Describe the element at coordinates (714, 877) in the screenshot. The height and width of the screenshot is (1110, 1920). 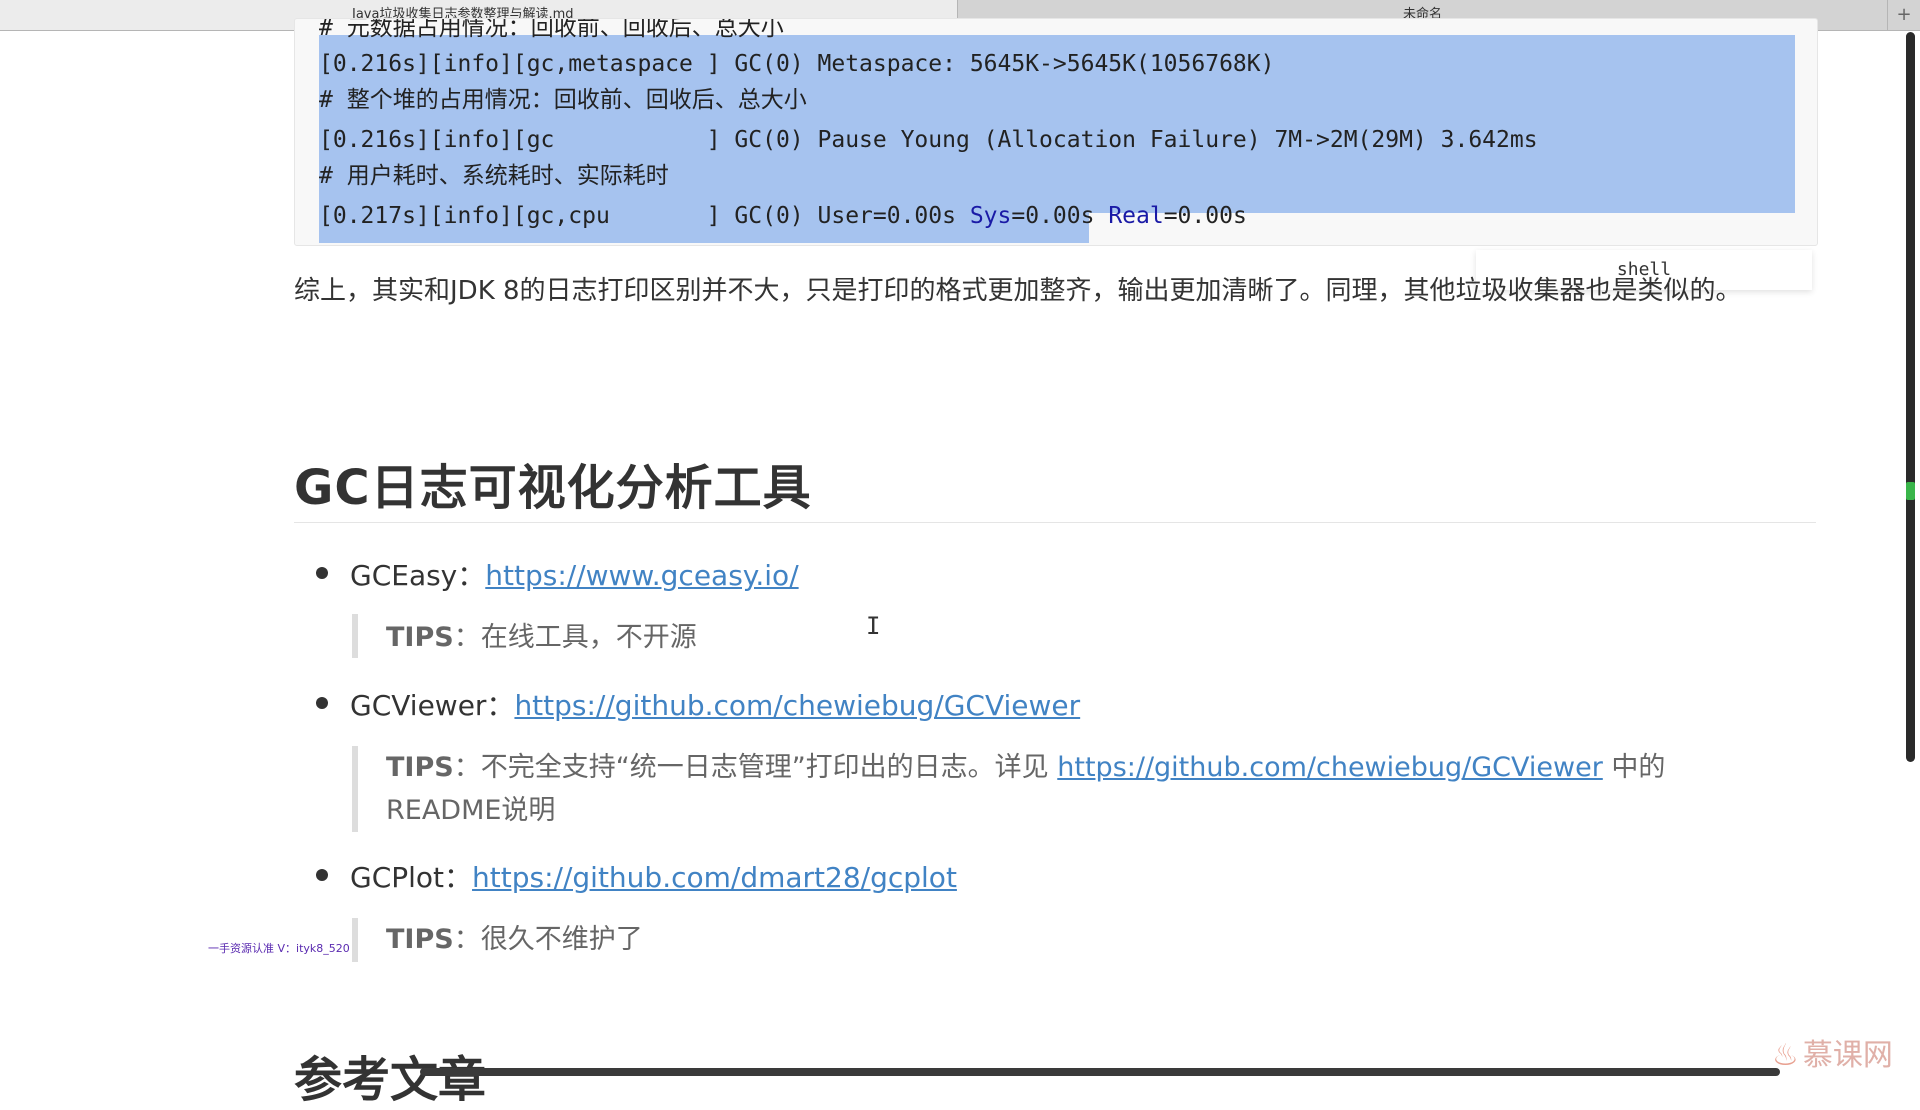
I see `gcplot-link: https://github.com/dmart28/gcplot` at that location.